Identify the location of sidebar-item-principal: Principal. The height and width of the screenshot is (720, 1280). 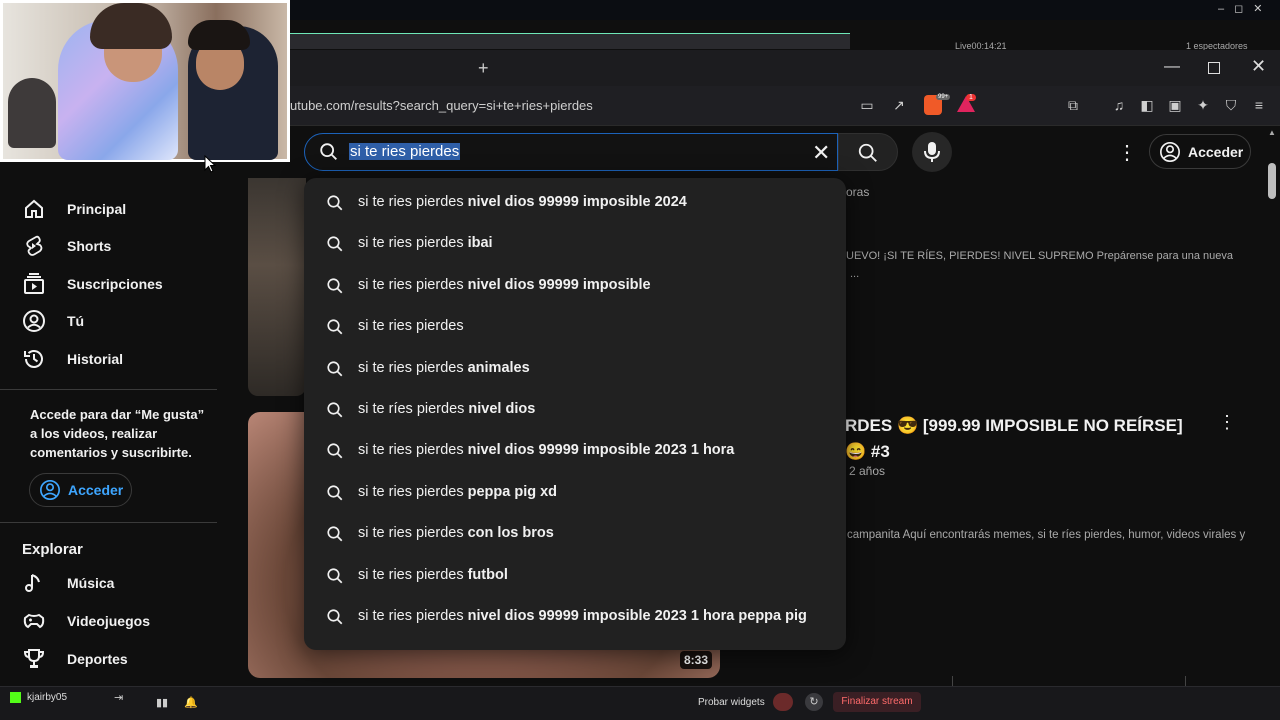
(108, 209).